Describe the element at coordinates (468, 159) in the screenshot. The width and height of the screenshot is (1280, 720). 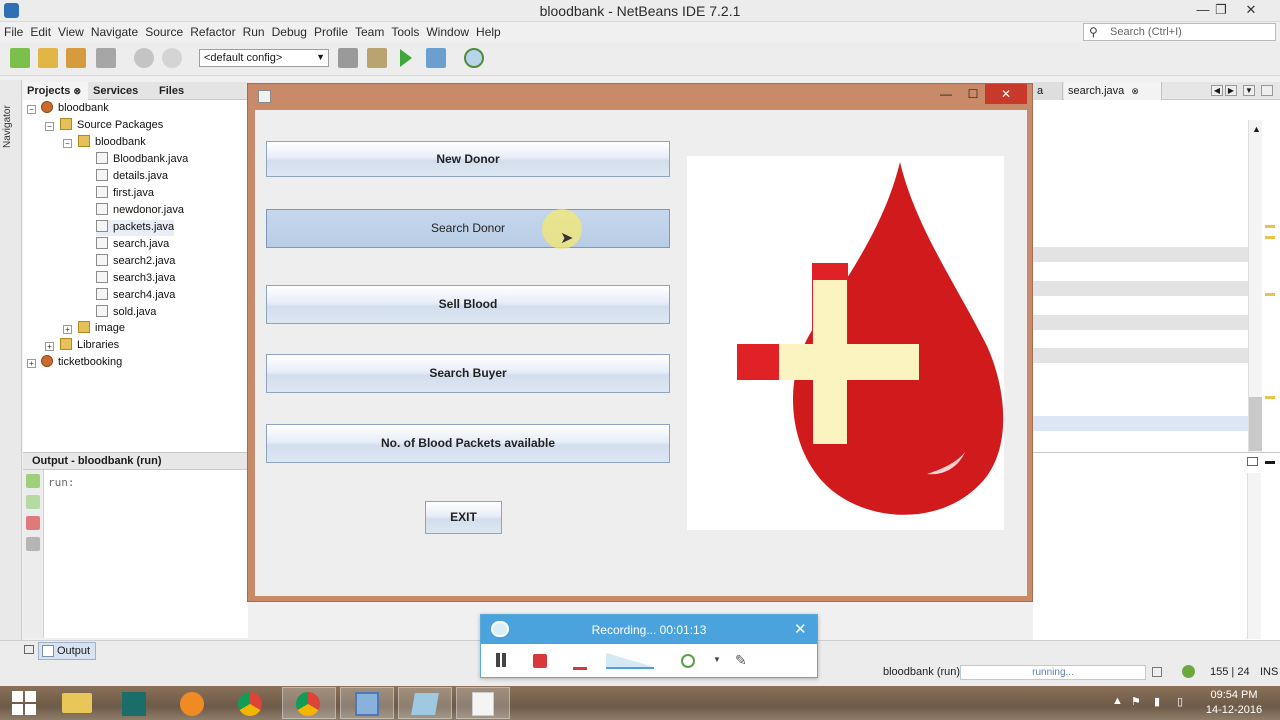
I see `new-donor-button: New Donor` at that location.